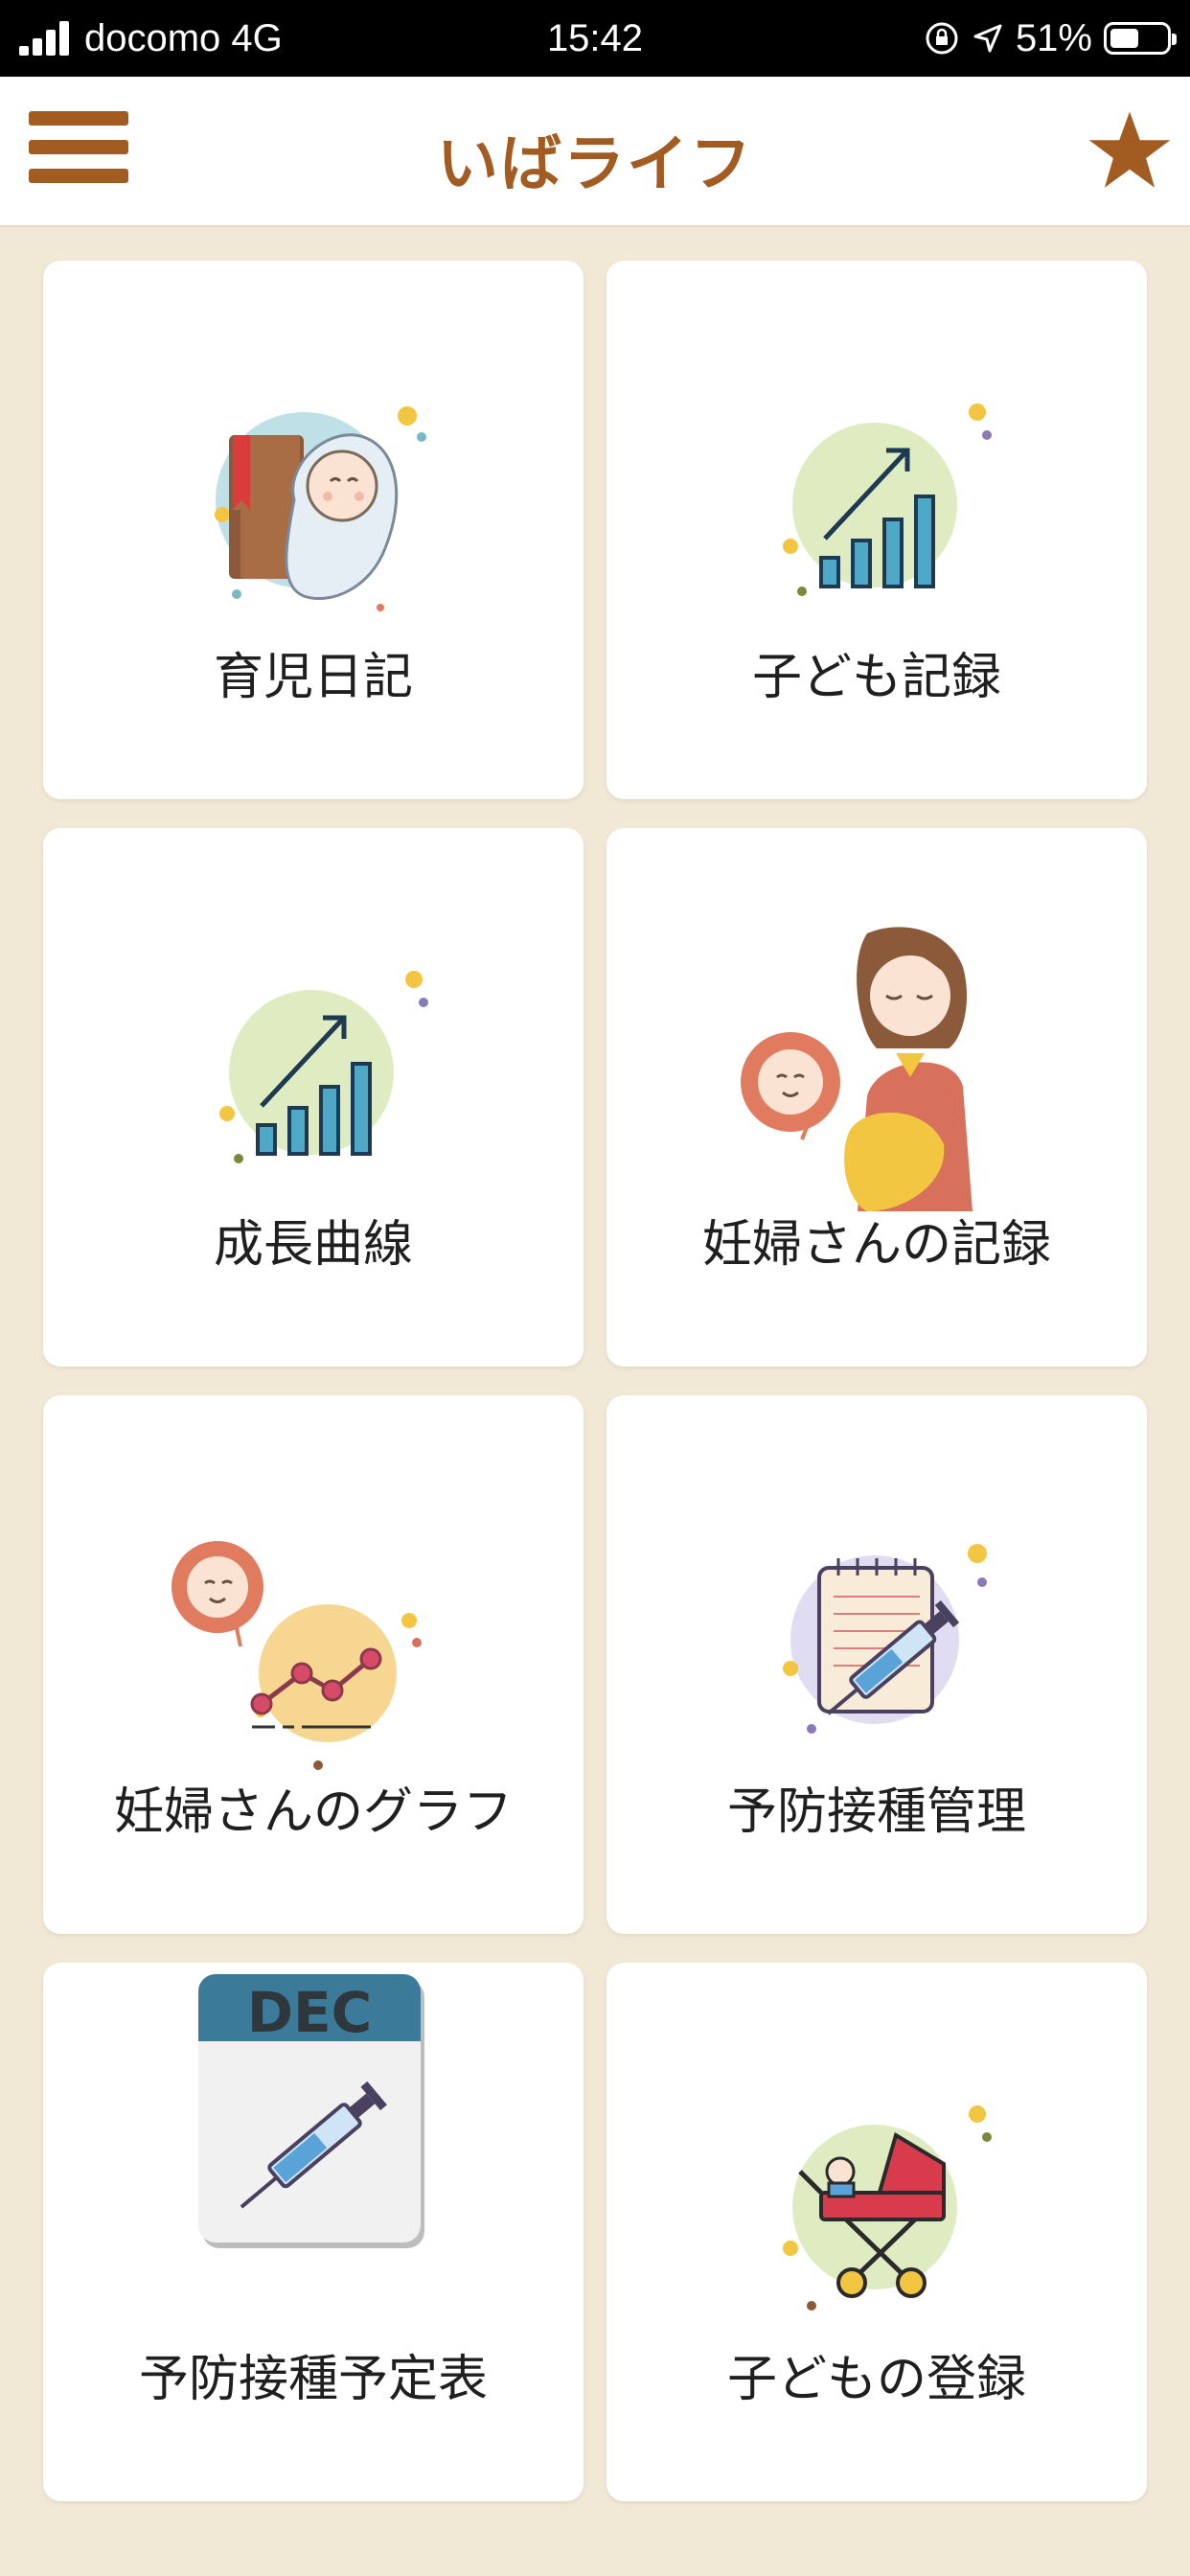 This screenshot has width=1190, height=2576. Describe the element at coordinates (1140, 38) in the screenshot. I see `battery-icon` at that location.